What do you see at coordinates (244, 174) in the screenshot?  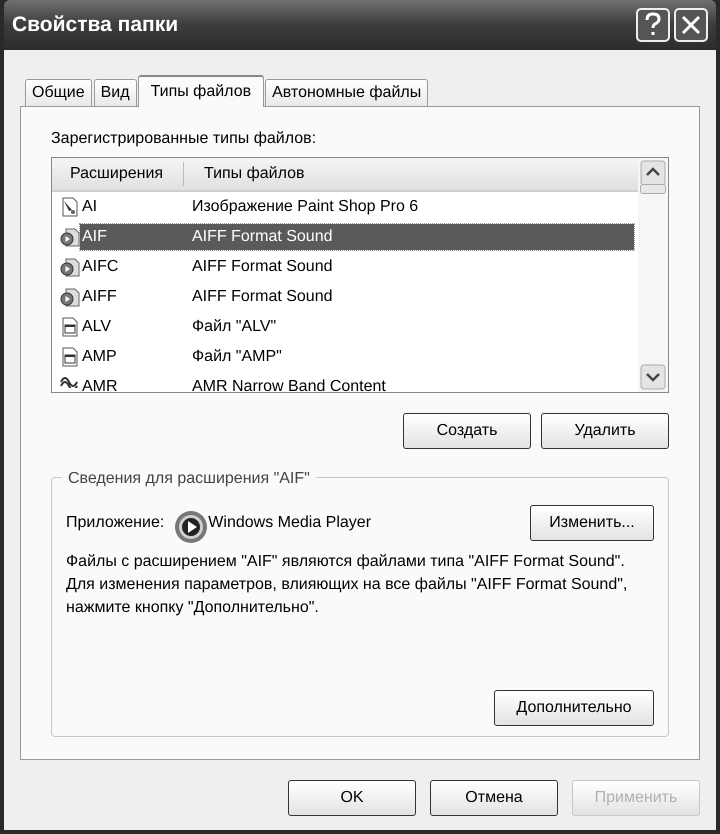 I see `column-header: Типы файлов` at bounding box center [244, 174].